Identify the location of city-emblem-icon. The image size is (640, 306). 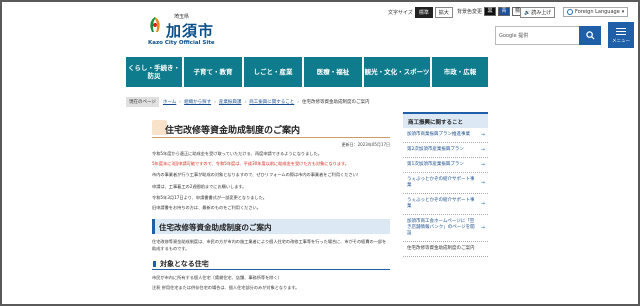
(155, 24).